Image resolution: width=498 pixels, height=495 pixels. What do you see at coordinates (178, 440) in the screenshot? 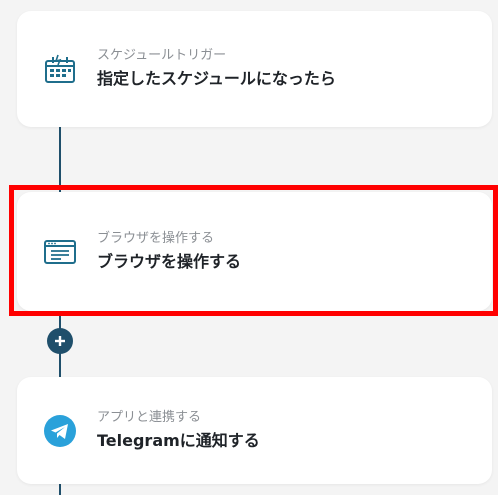
I see `step-title: Telegramに通知する` at bounding box center [178, 440].